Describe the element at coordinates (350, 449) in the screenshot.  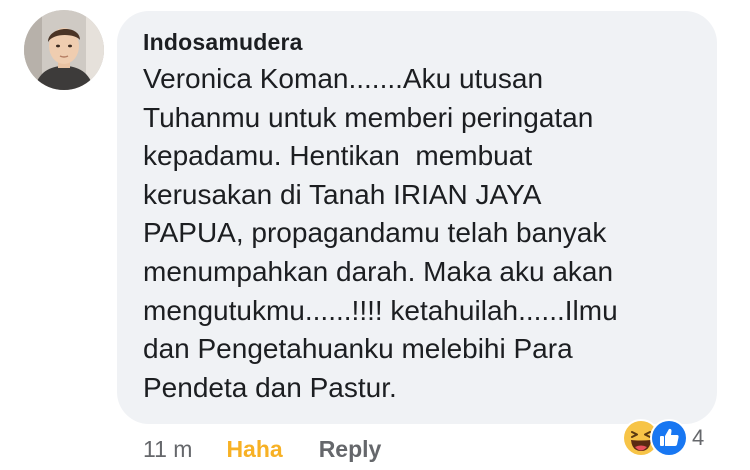
I see `reply-button: Reply` at that location.